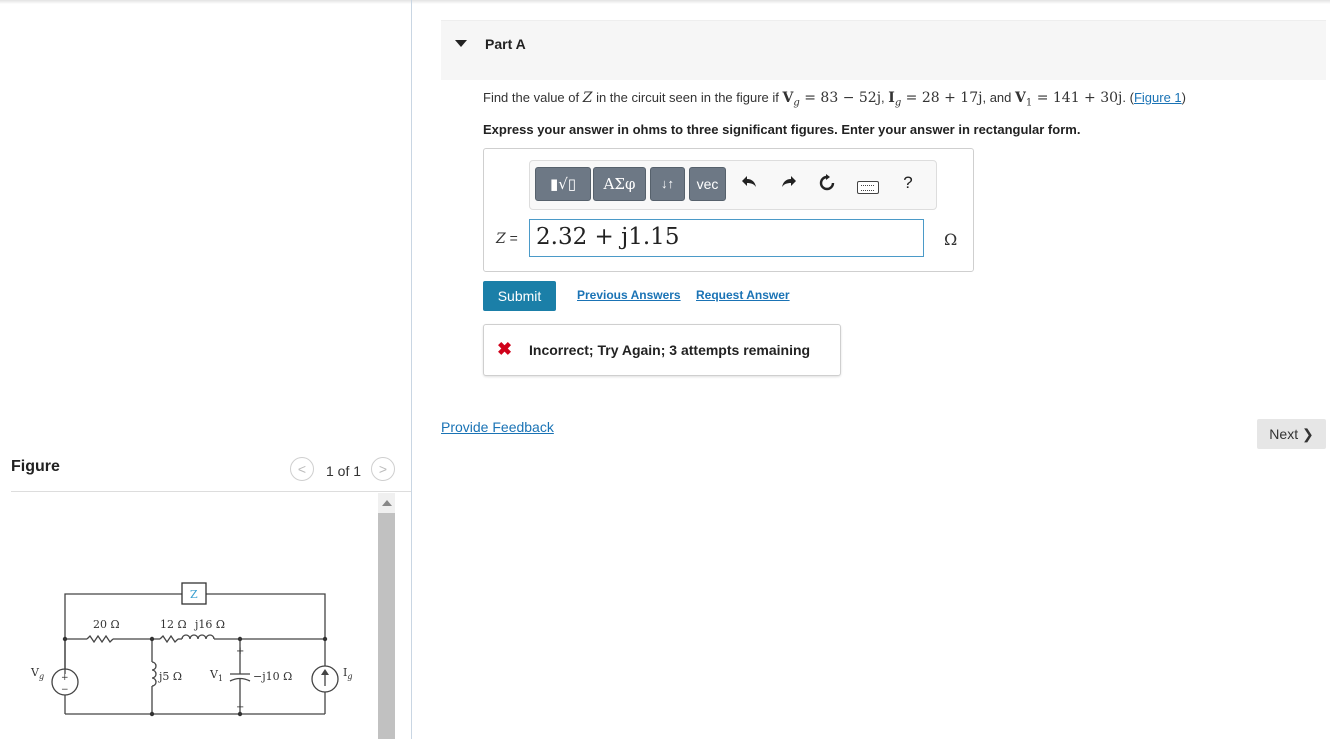 Image resolution: width=1330 pixels, height=739 pixels. I want to click on undo-icon, so click(749, 184).